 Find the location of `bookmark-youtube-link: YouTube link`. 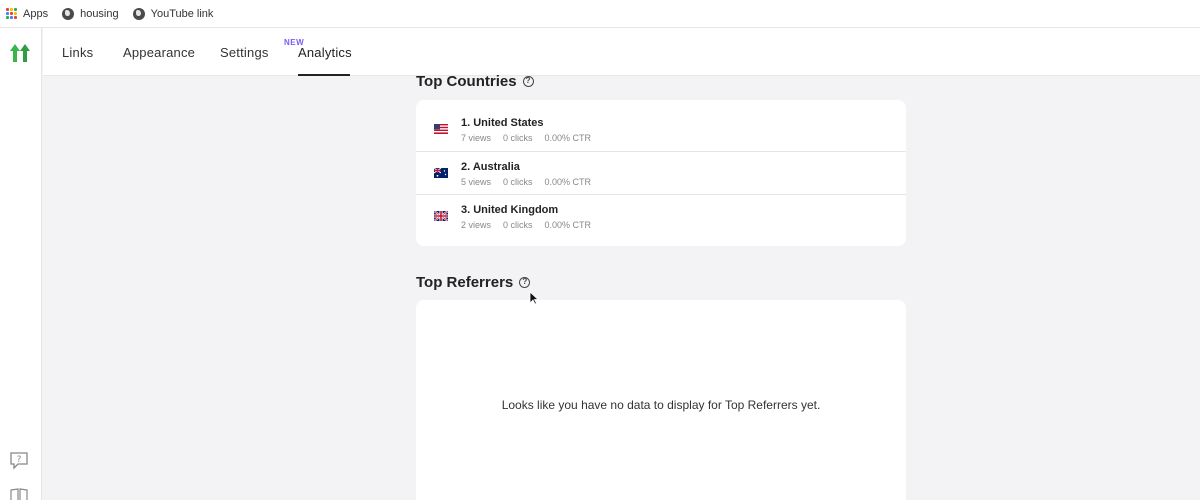

bookmark-youtube-link: YouTube link is located at coordinates (173, 13).